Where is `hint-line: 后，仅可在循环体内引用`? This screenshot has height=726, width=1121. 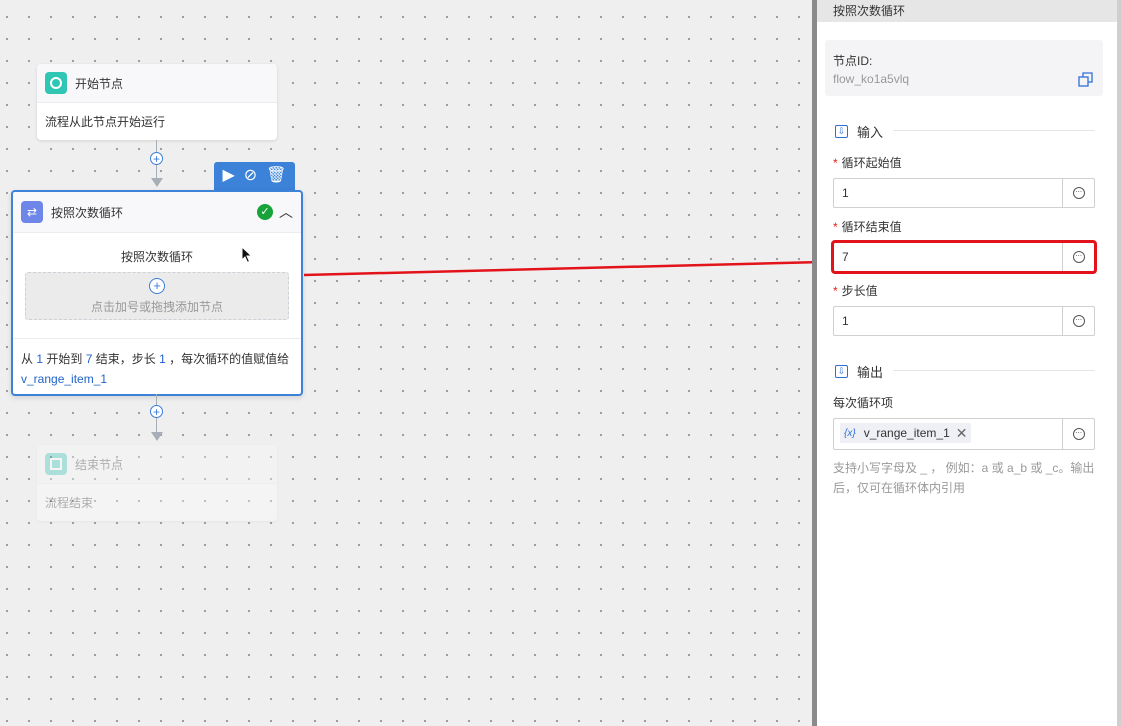
hint-line: 后，仅可在循环体内引用 is located at coordinates (899, 488).